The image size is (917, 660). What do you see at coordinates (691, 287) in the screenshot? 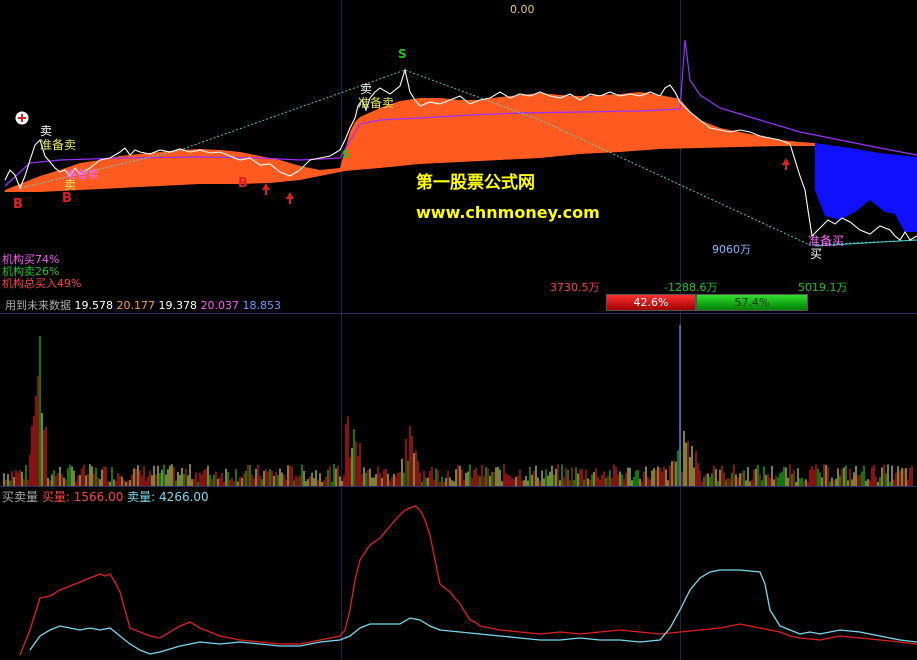
I see `flow-mid-value: -1288.6万` at bounding box center [691, 287].